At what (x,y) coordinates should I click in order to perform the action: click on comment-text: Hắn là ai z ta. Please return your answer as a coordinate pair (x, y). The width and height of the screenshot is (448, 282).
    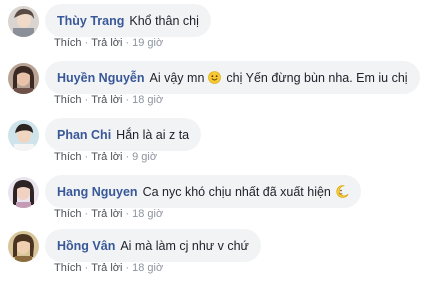
    Looking at the image, I should click on (153, 134).